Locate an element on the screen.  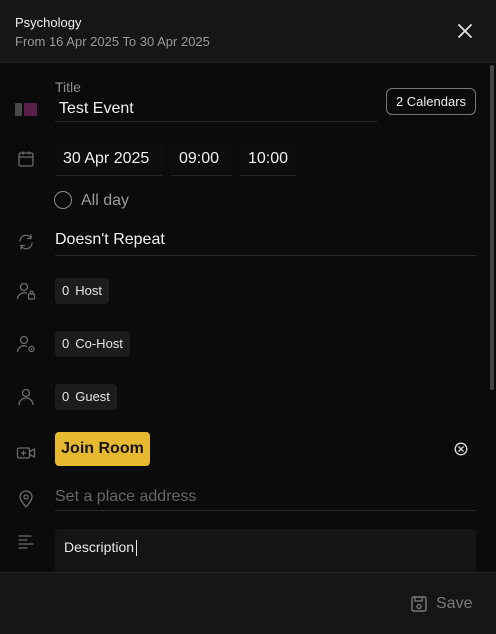
description-text: Description is located at coordinates (101, 548).